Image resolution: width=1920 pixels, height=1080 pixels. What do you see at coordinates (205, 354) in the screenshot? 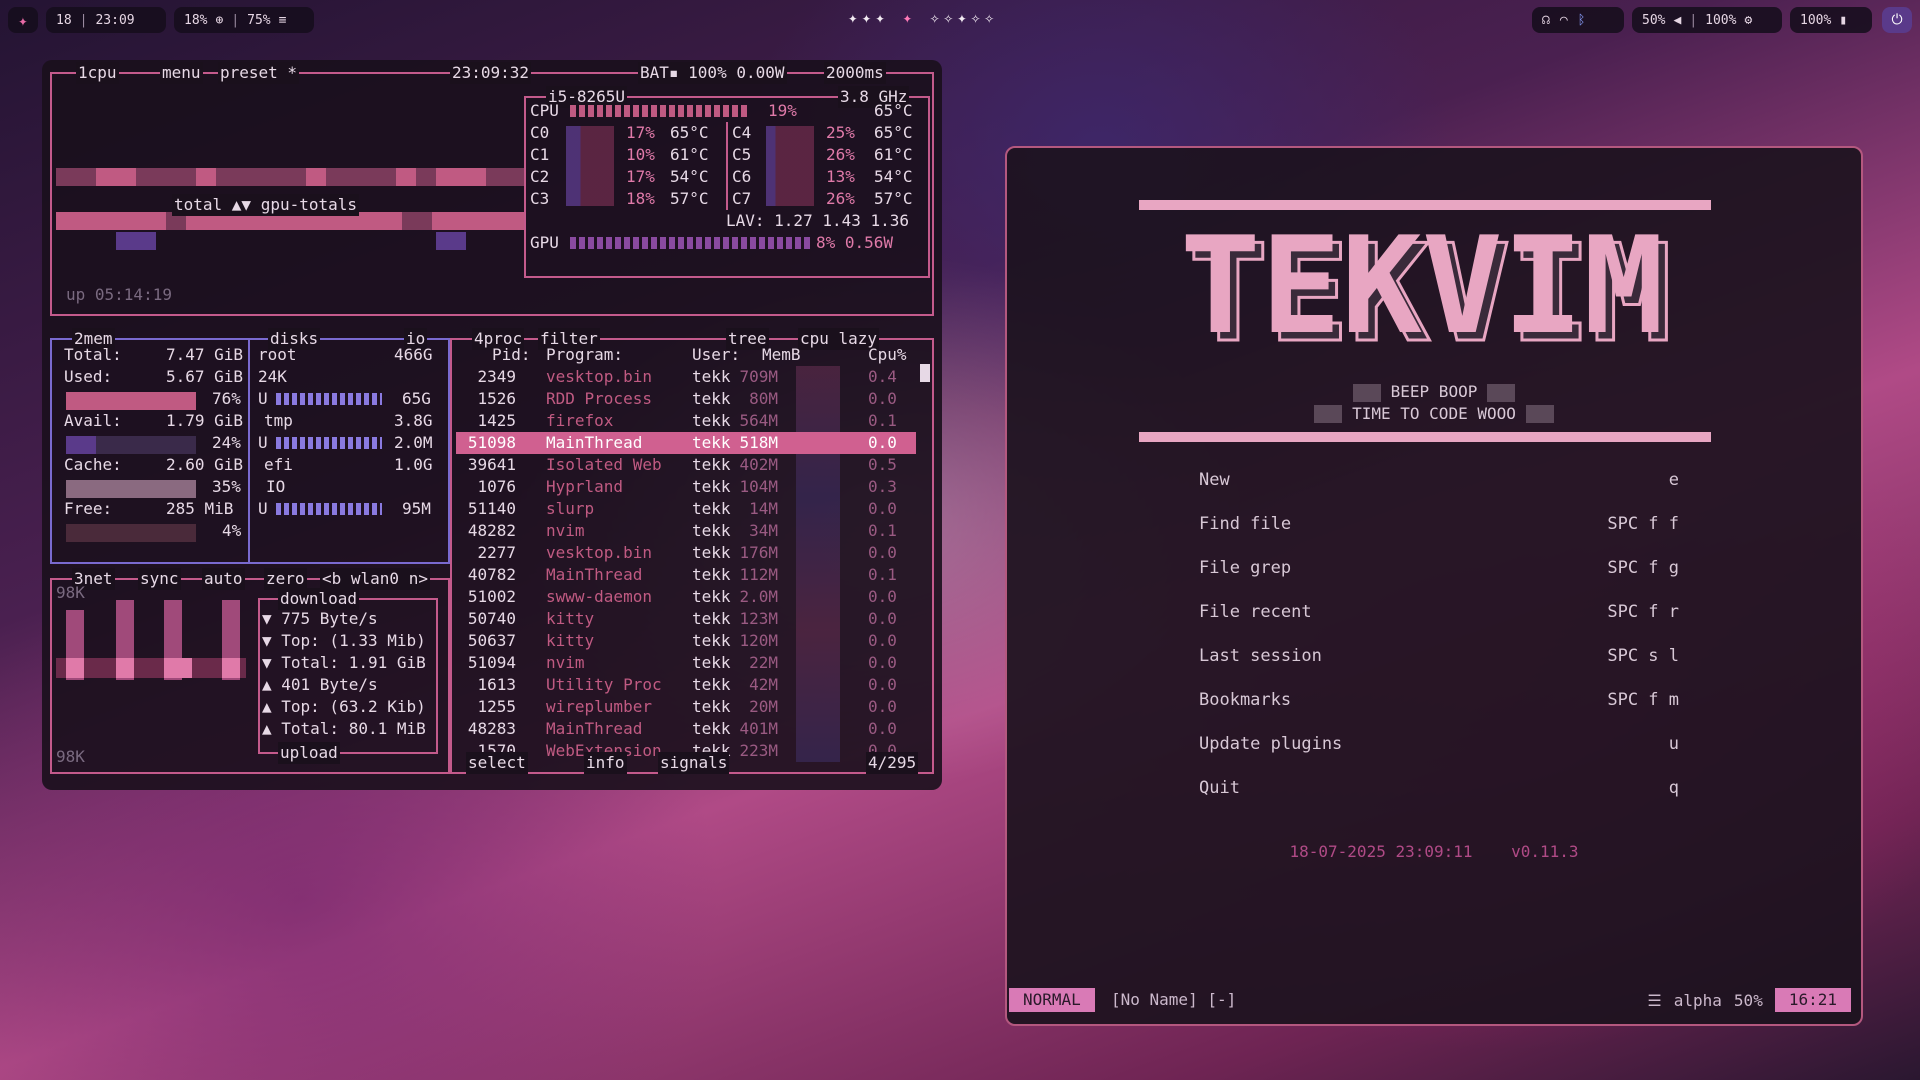
I see `mem-total: 7.47 GiB` at bounding box center [205, 354].